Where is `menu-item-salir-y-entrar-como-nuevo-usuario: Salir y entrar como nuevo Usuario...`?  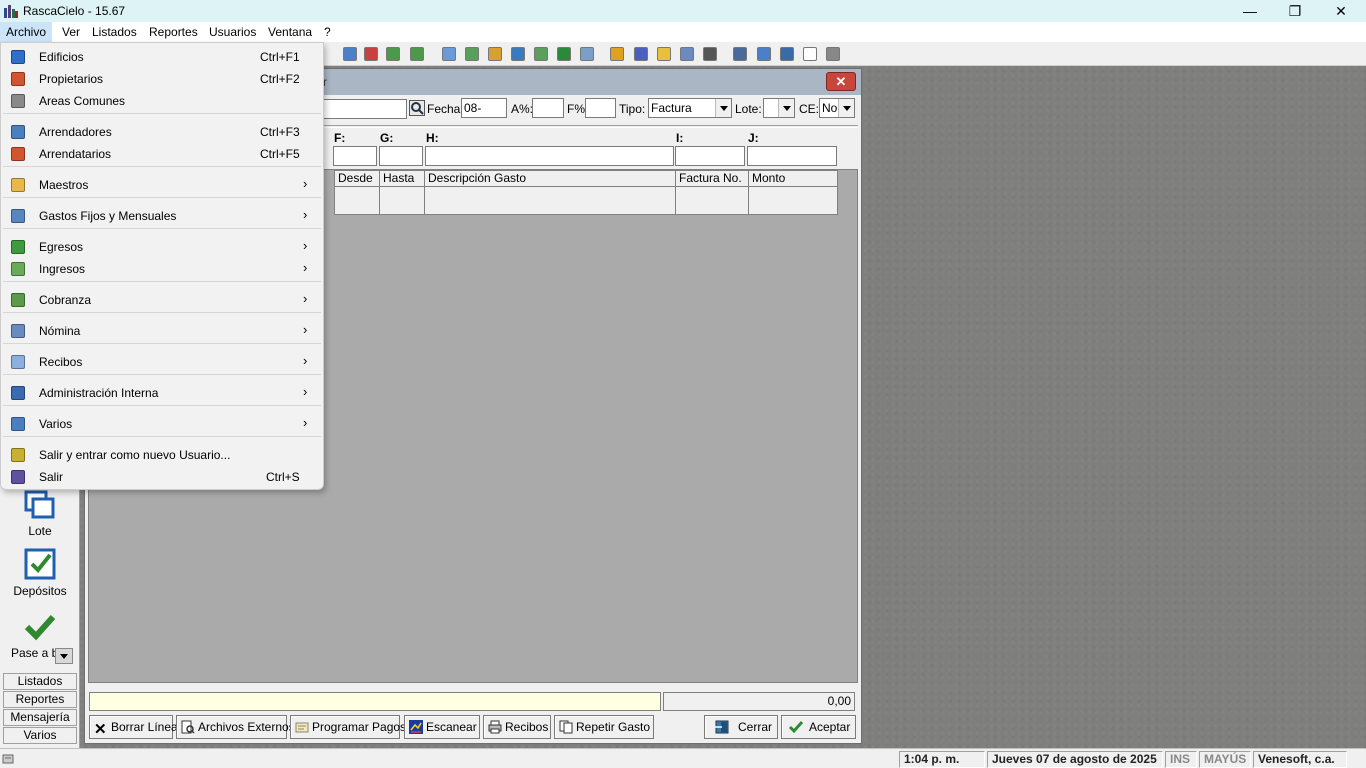 menu-item-salir-y-entrar-como-nuevo-usuario: Salir y entrar como nuevo Usuario... is located at coordinates (162, 455).